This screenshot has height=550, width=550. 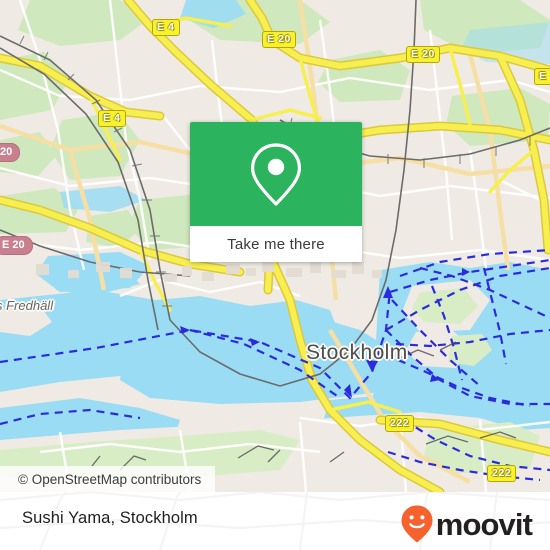 I want to click on road-shield-e-east-edge: E, so click(x=542, y=76).